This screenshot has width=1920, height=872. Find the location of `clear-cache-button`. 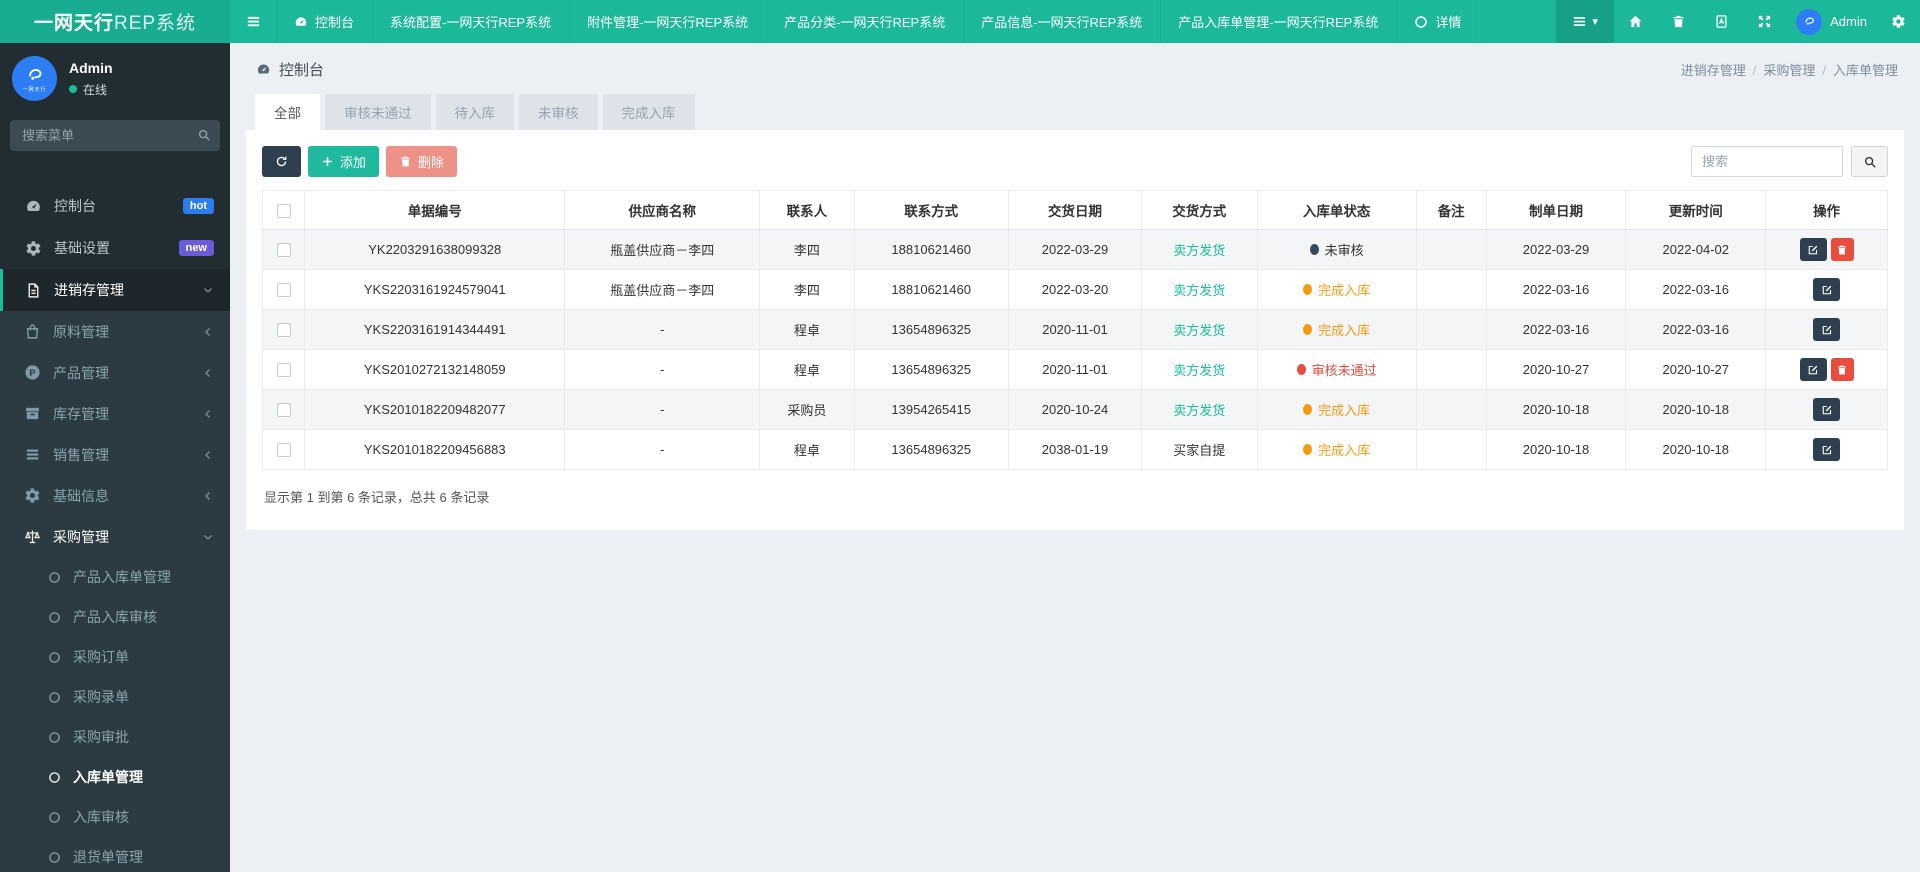

clear-cache-button is located at coordinates (1678, 21).